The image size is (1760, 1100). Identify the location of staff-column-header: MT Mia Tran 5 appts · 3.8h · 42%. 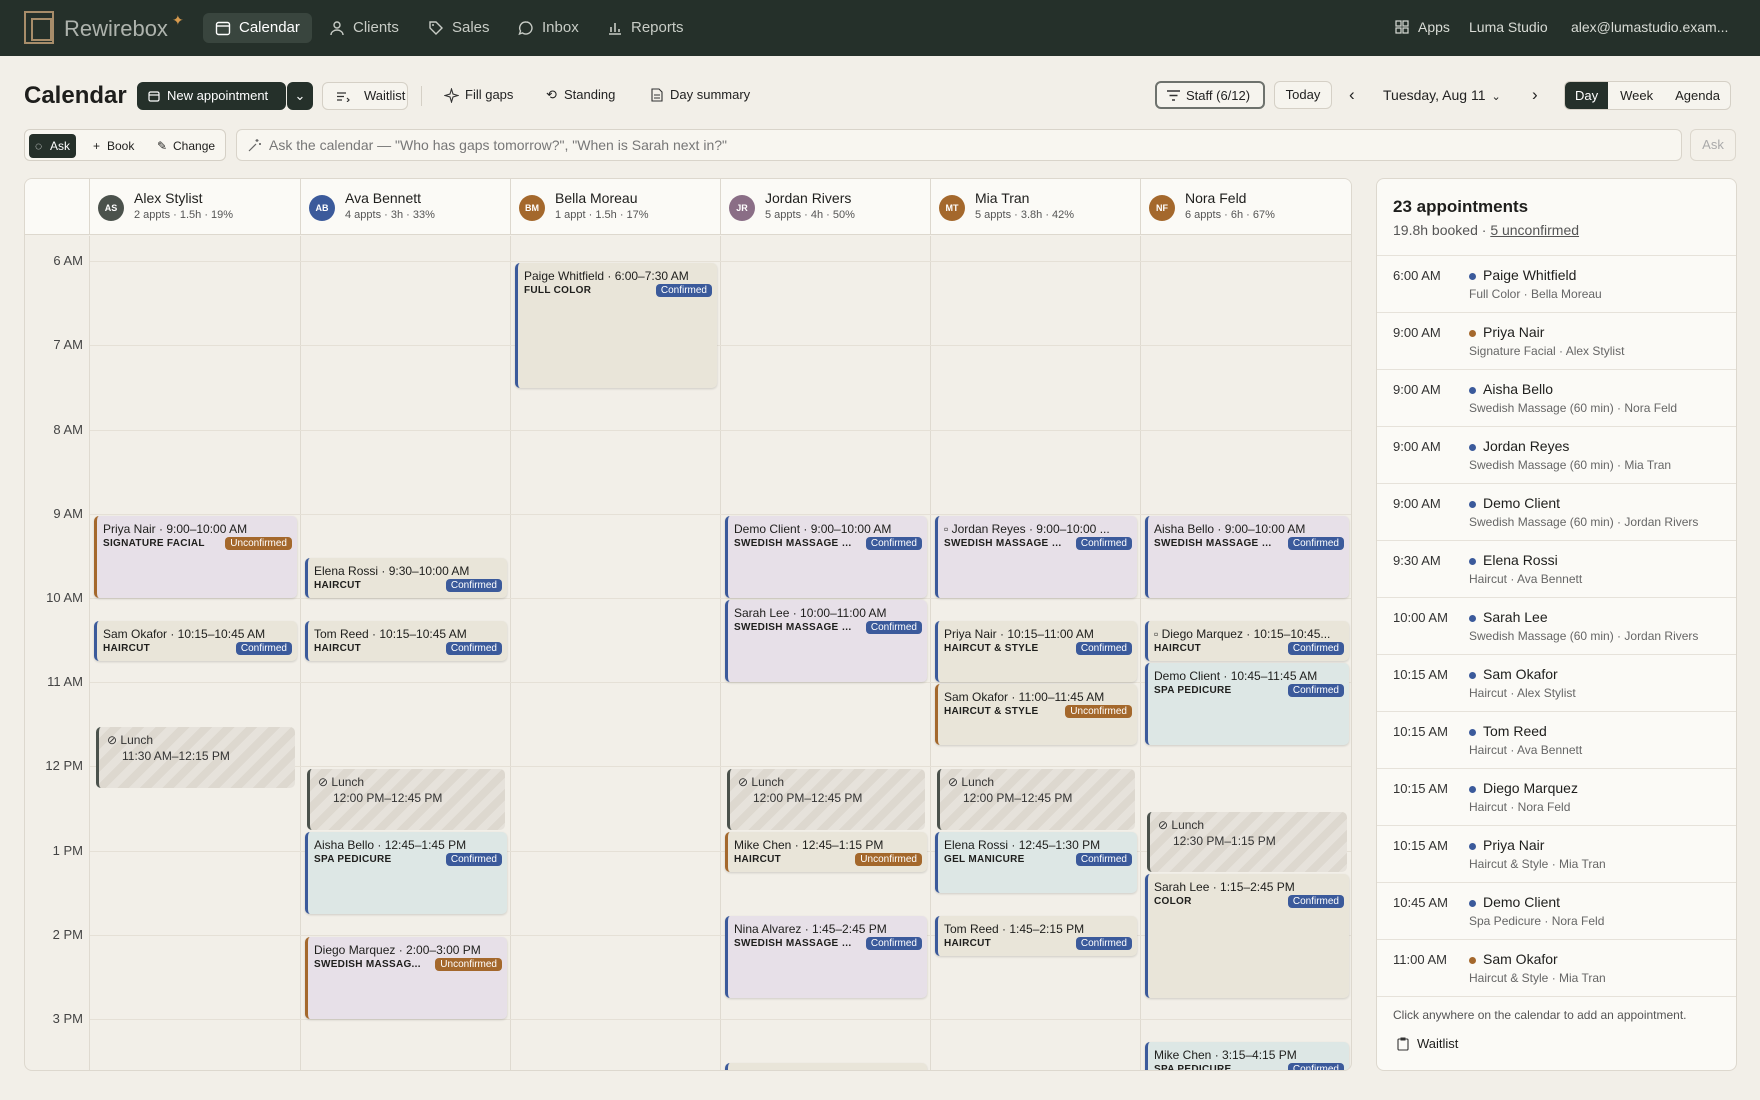
(1036, 207).